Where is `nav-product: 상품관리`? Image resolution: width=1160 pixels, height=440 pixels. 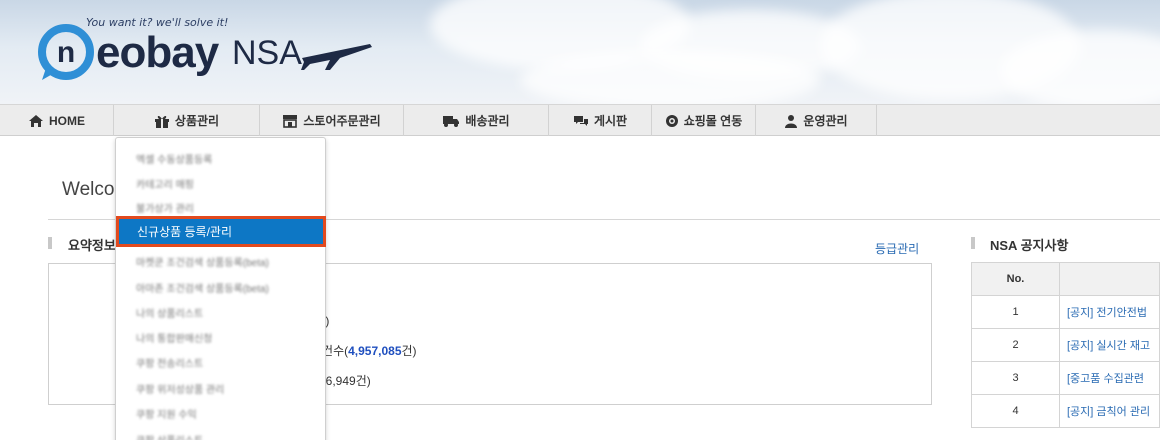 nav-product: 상품관리 is located at coordinates (187, 120).